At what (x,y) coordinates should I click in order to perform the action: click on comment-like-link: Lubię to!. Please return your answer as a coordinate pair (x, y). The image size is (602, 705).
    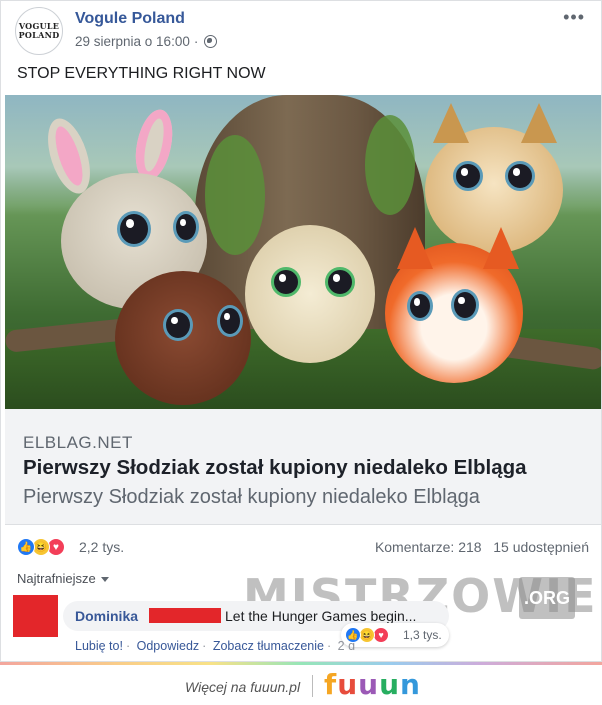
    Looking at the image, I should click on (99, 646).